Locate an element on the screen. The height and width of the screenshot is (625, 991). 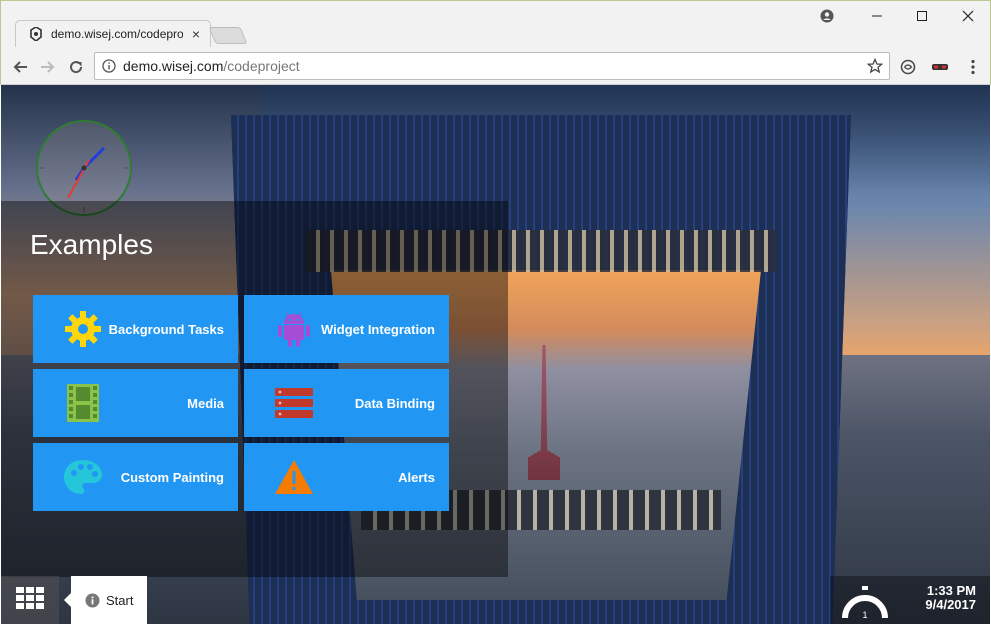
tile-data-binding: Data Binding is located at coordinates (346, 403).